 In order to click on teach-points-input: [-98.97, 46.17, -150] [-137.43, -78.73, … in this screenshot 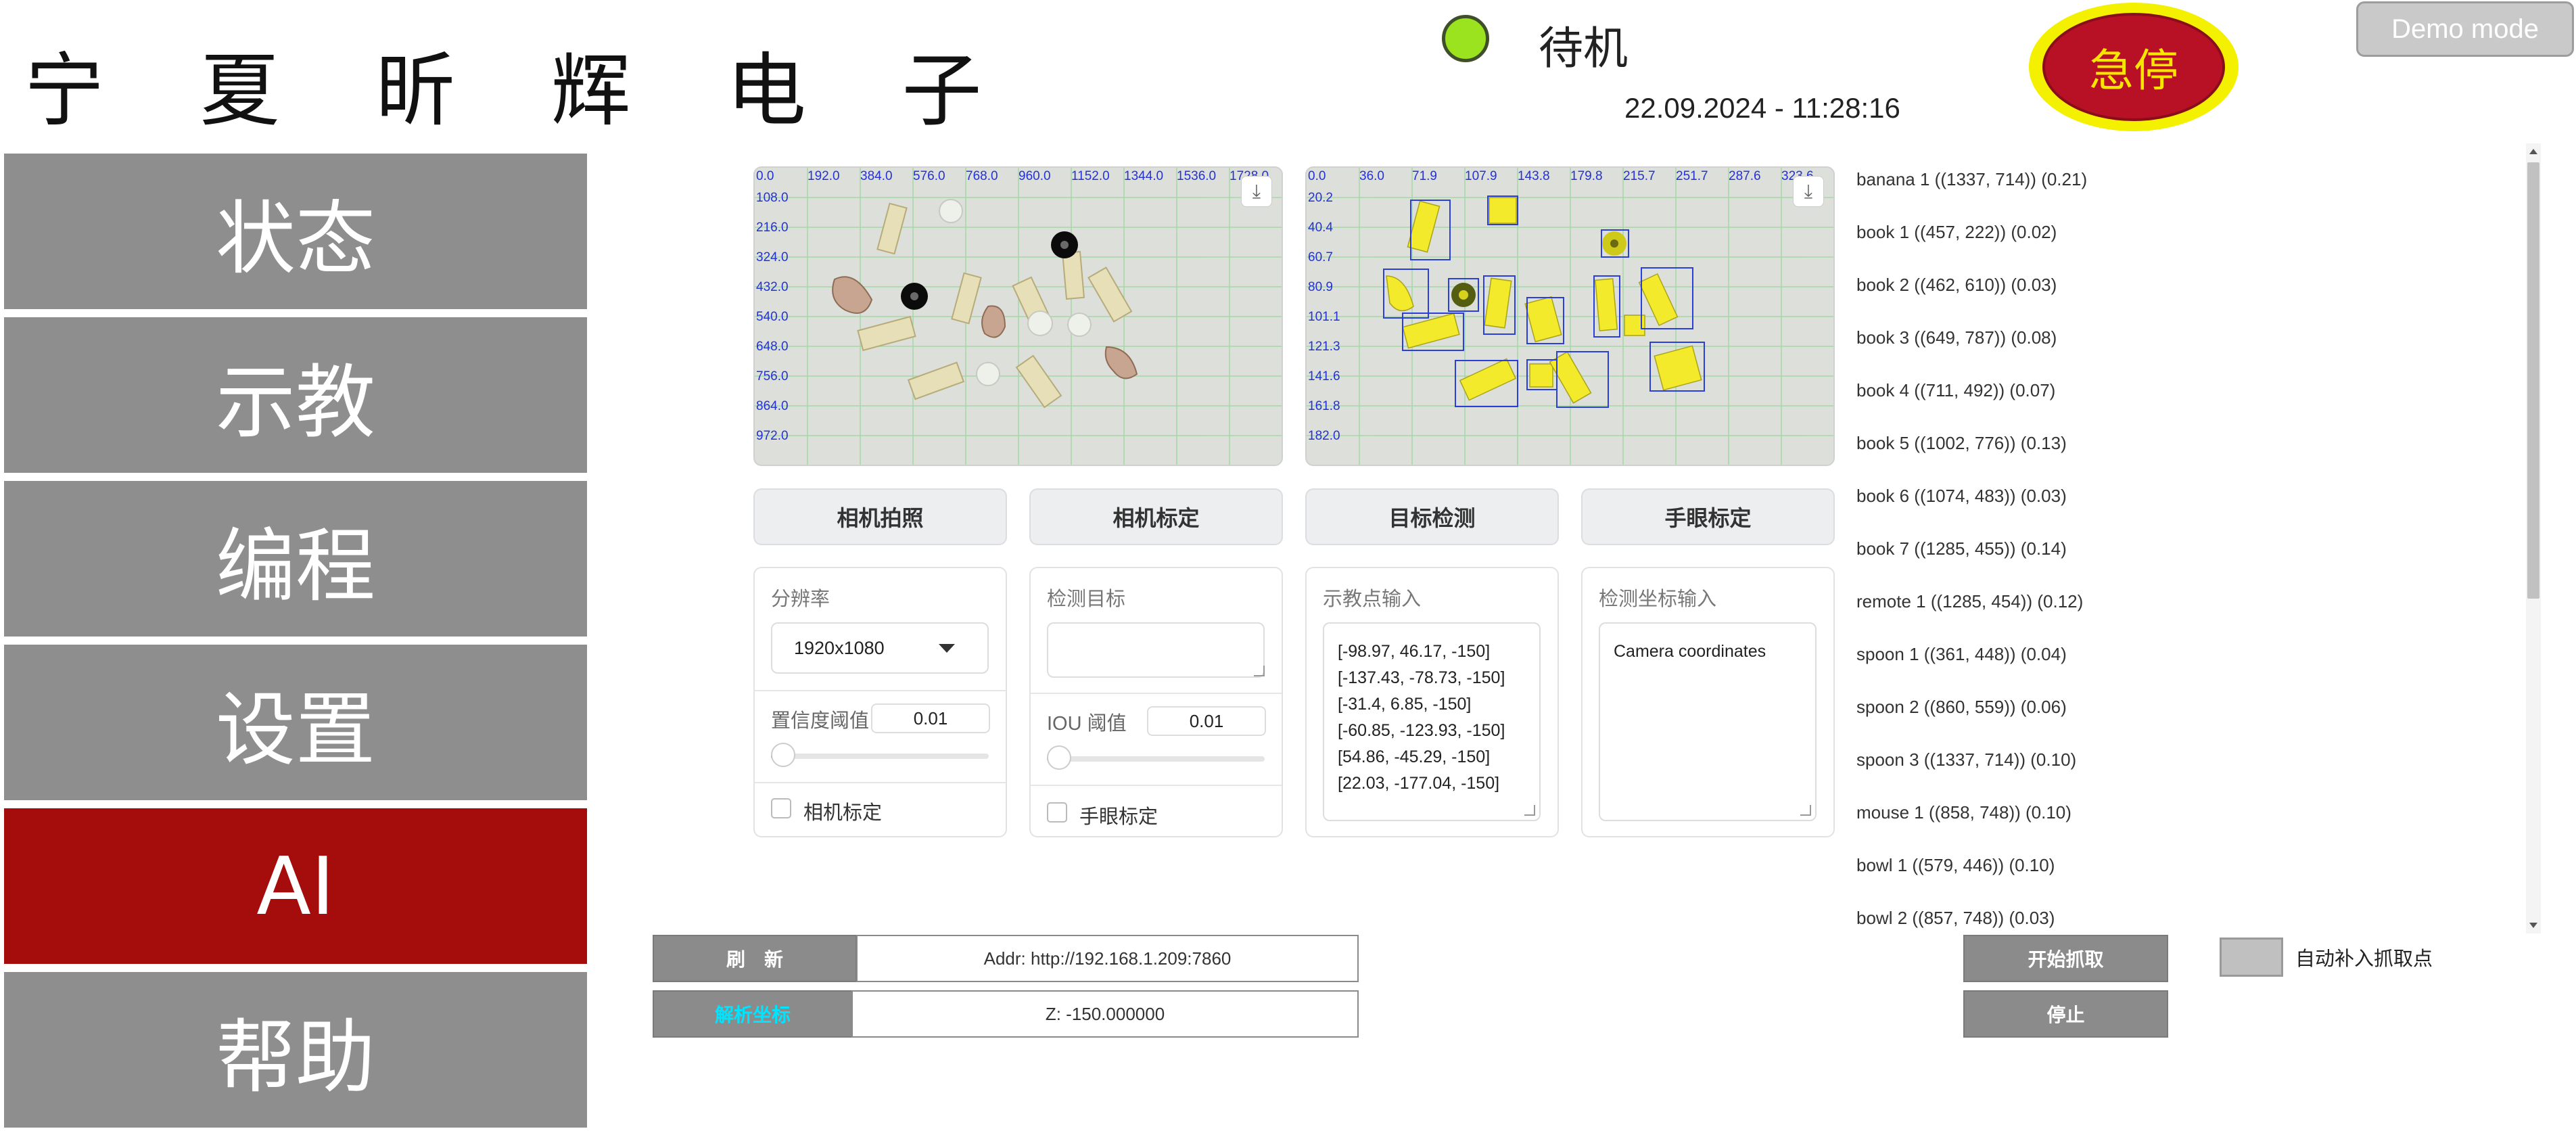, I will do `click(1432, 722)`.